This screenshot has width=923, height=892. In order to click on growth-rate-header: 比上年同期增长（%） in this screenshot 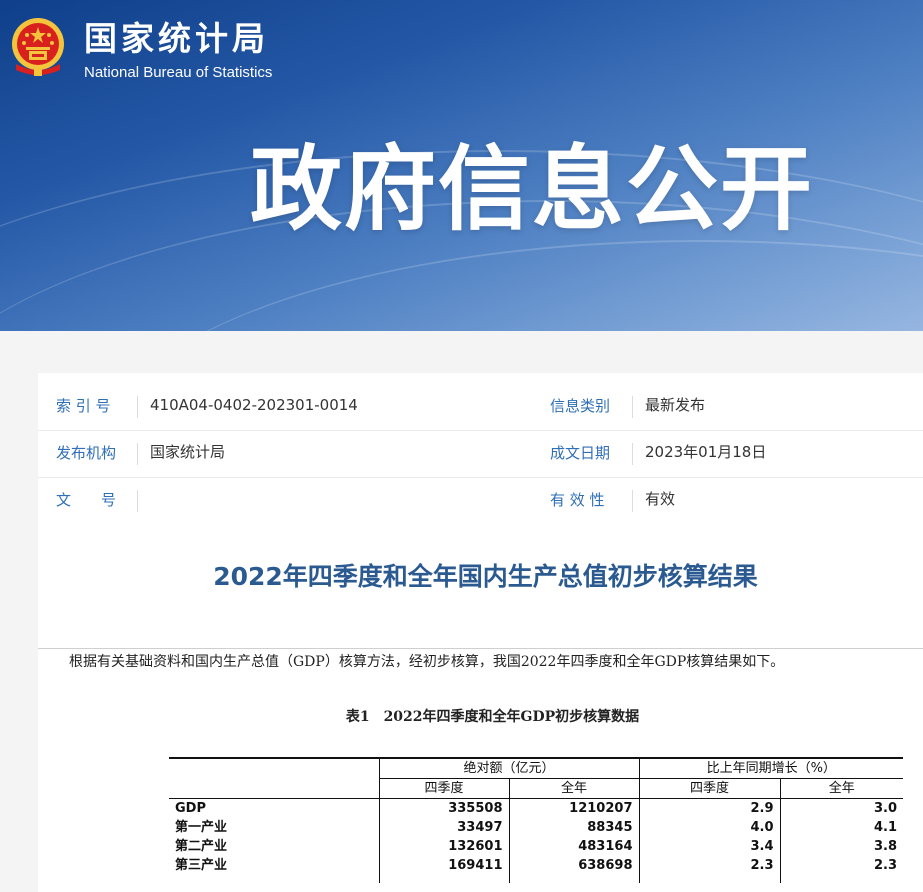, I will do `click(770, 768)`.